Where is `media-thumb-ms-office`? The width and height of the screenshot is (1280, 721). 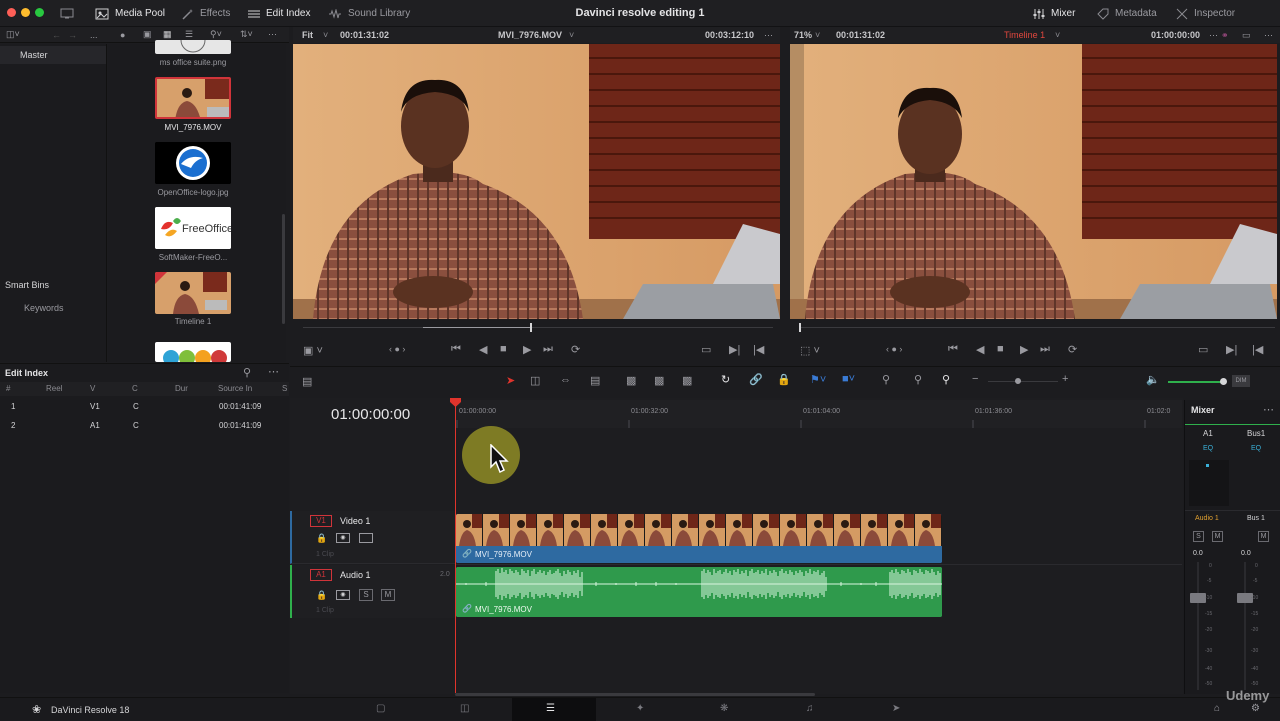
media-thumb-ms-office is located at coordinates (193, 47).